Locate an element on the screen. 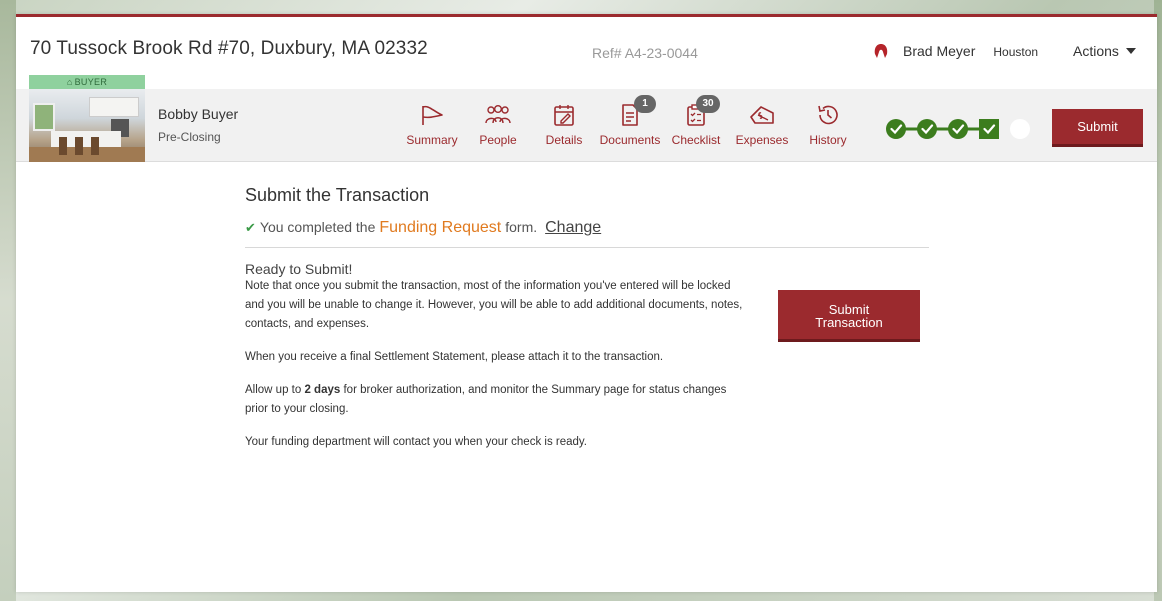  nav-checklist: 30 Checklist is located at coordinates (696, 125).